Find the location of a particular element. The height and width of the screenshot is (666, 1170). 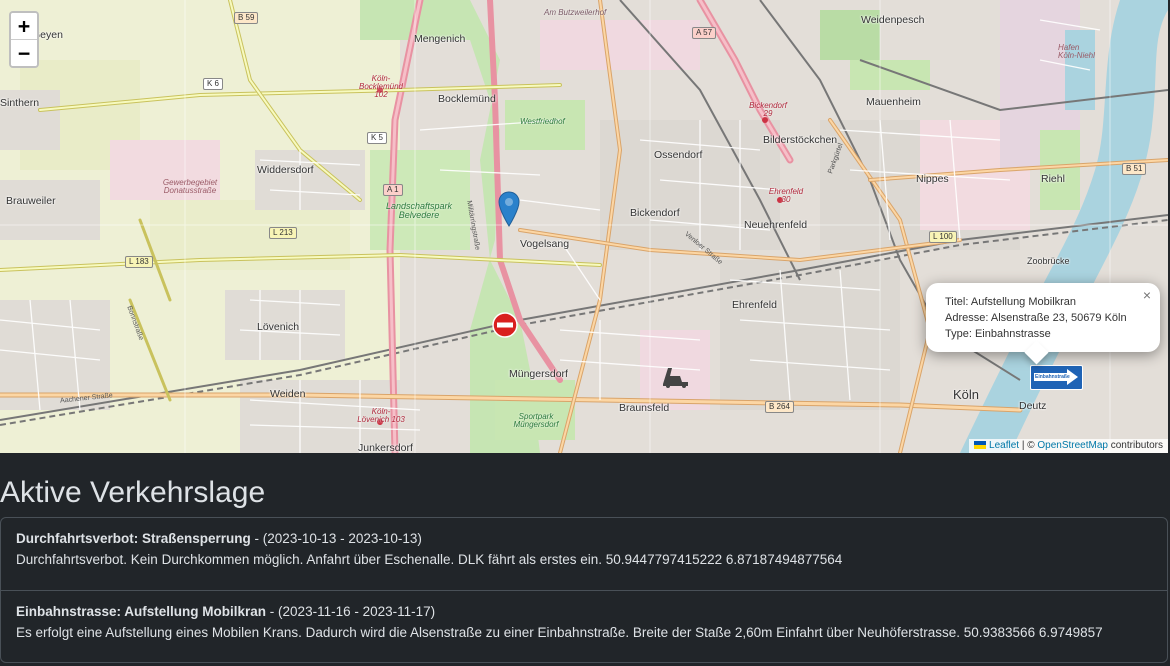

attribution-contributors: contributors is located at coordinates (1135, 445).